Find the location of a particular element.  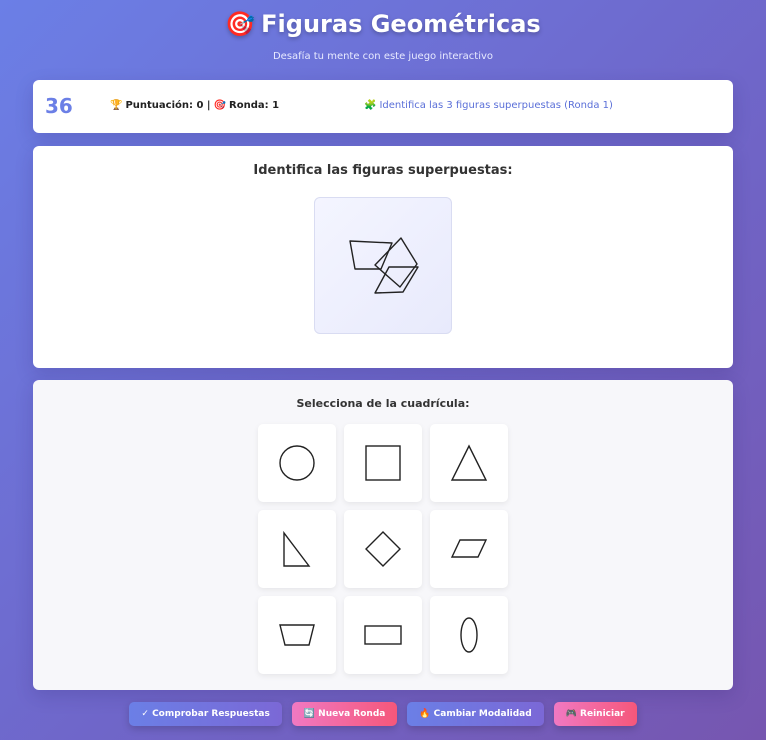

diamond-icon is located at coordinates (383, 549).